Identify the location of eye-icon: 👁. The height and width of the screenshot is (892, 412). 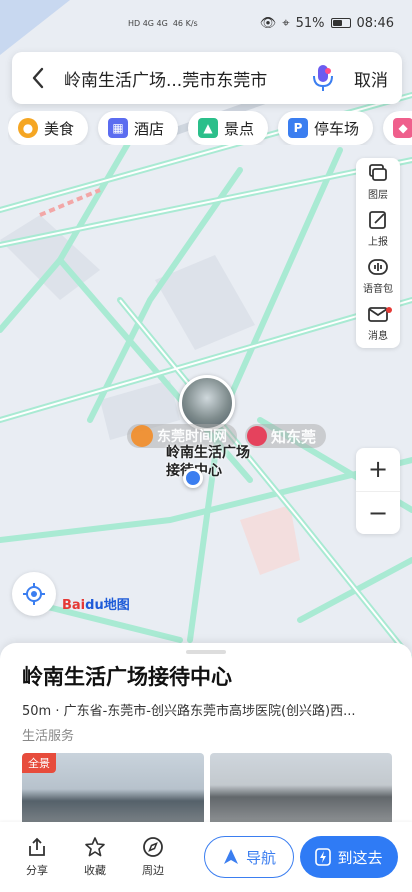
(268, 23).